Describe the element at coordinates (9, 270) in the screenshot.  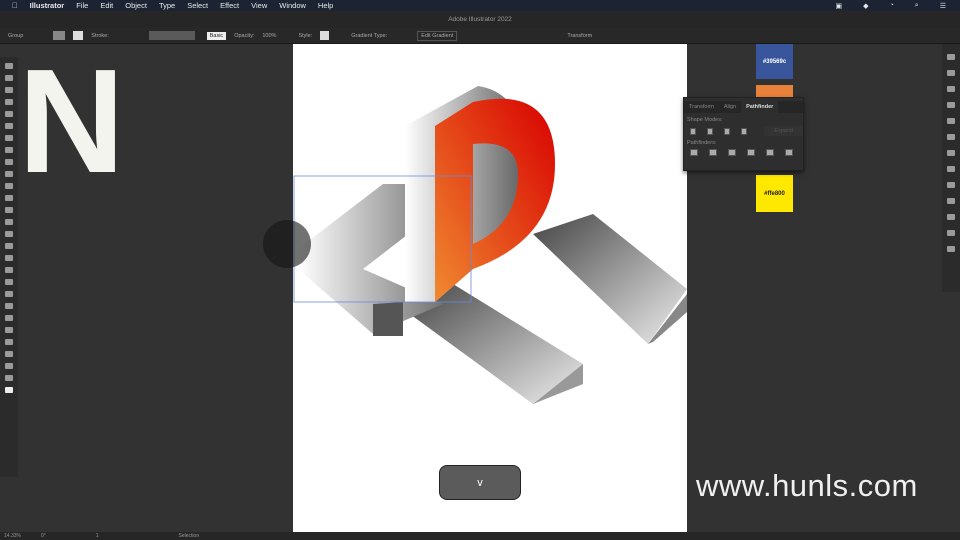
I see `perspective-tool-icon` at that location.